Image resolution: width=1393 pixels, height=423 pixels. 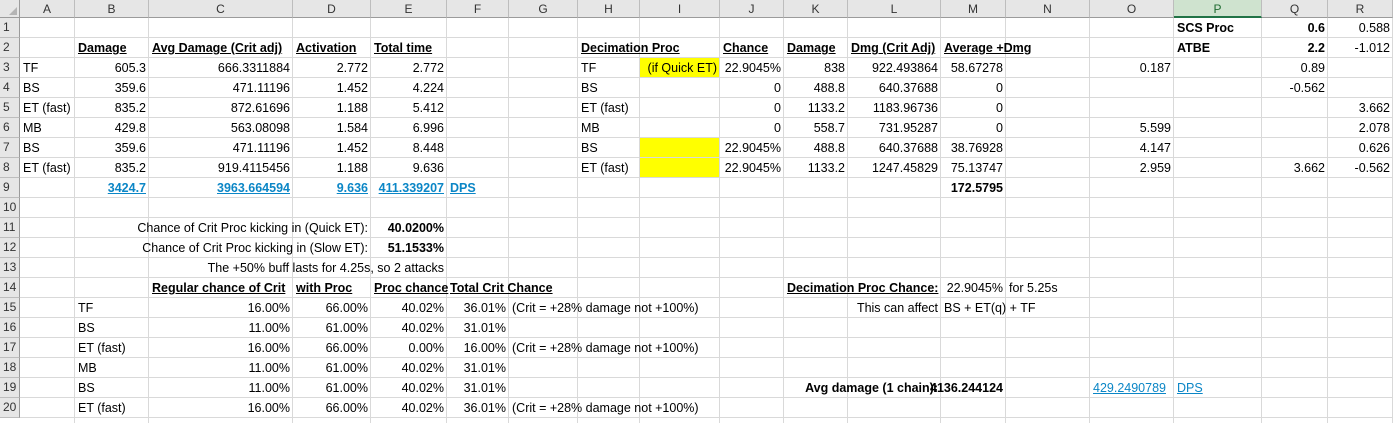 I want to click on cell-e2: Total time, so click(x=410, y=48).